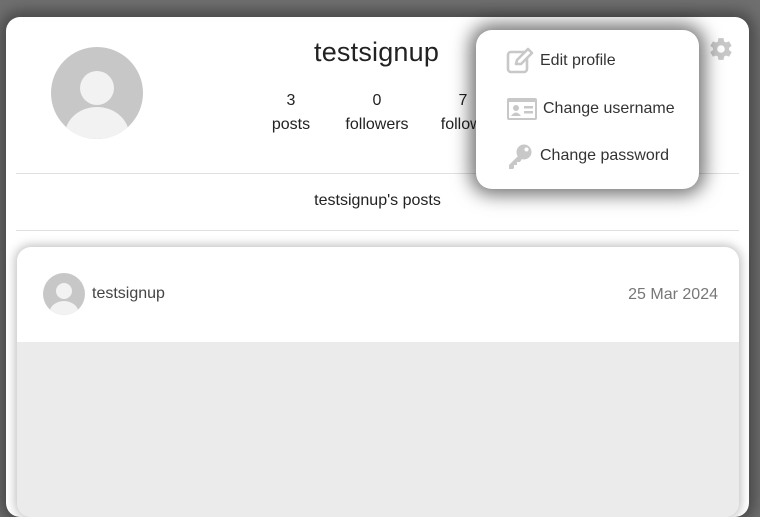 The image size is (760, 517). Describe the element at coordinates (609, 108) in the screenshot. I see `menu-item-change-username-label: Change username` at that location.